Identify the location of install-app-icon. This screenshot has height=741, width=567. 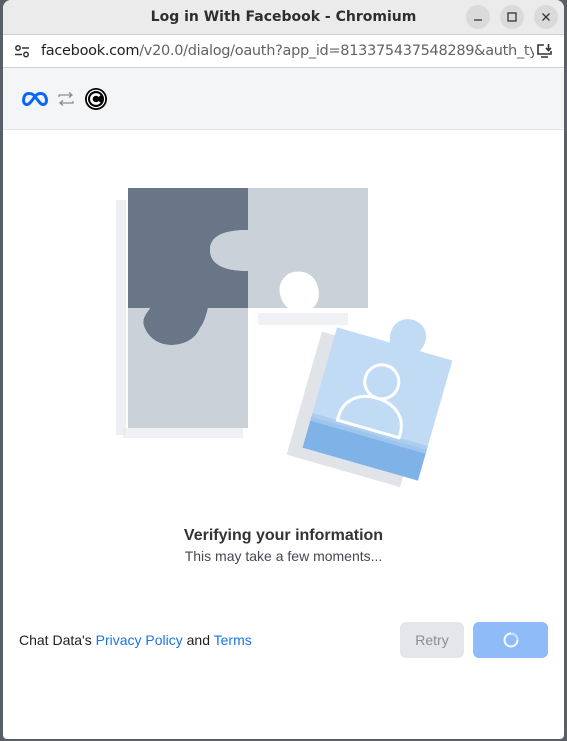
(544, 51).